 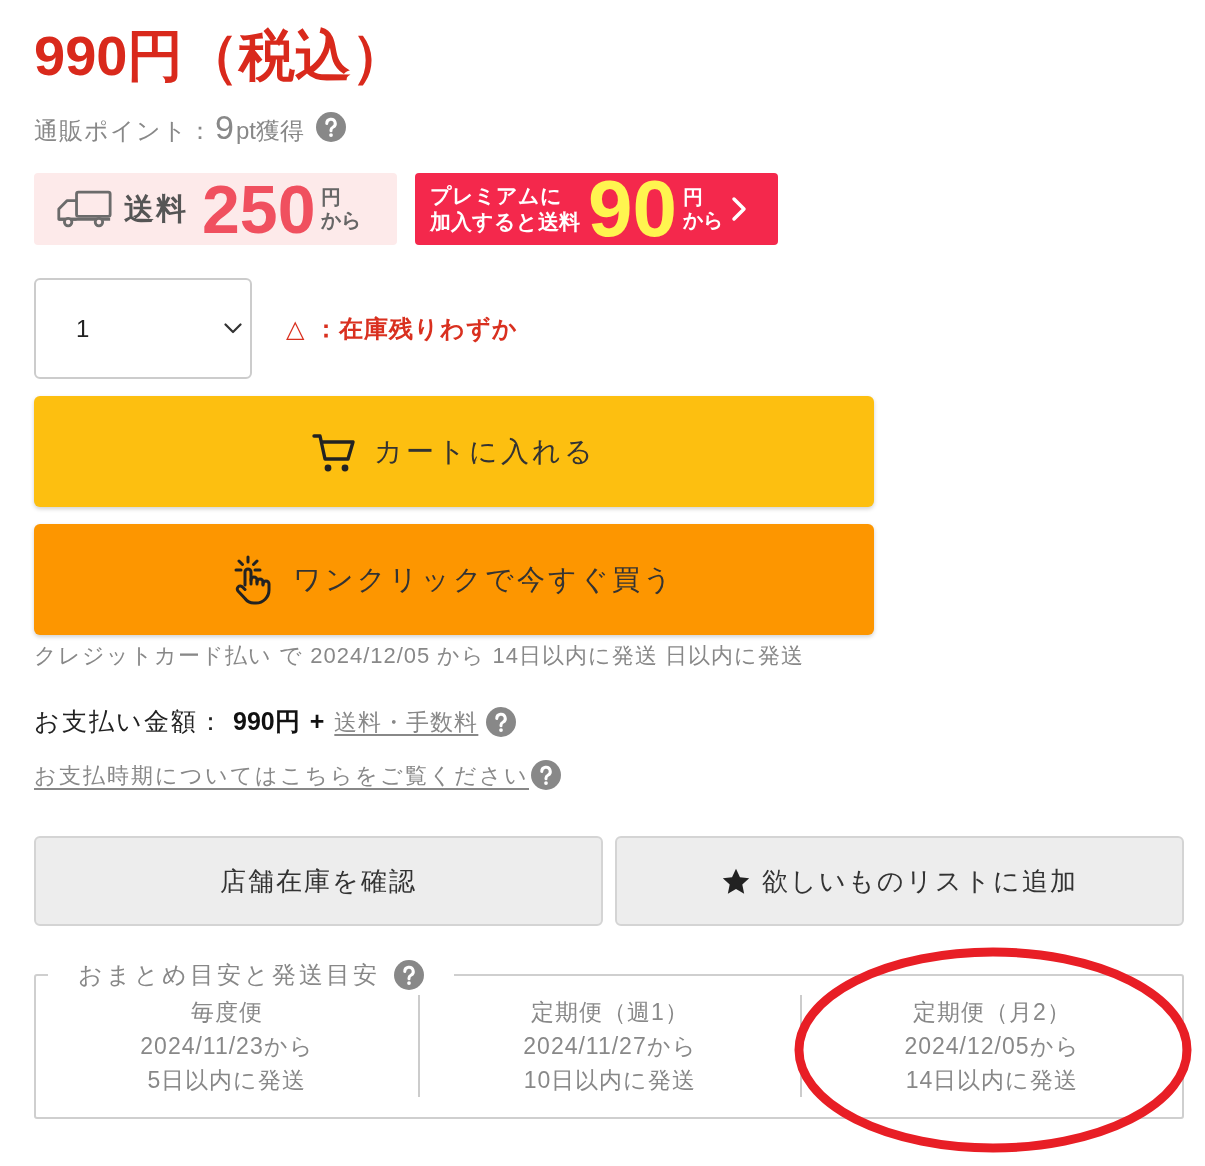 I want to click on plan-name: 定期便（週1）, so click(x=610, y=1012).